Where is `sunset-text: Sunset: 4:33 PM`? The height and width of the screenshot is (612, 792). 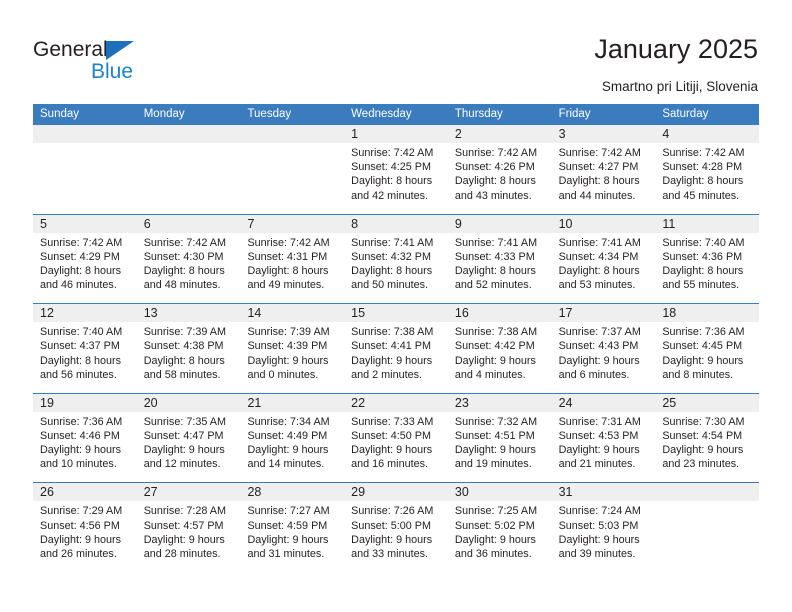
sunset-text: Sunset: 4:33 PM is located at coordinates (494, 256).